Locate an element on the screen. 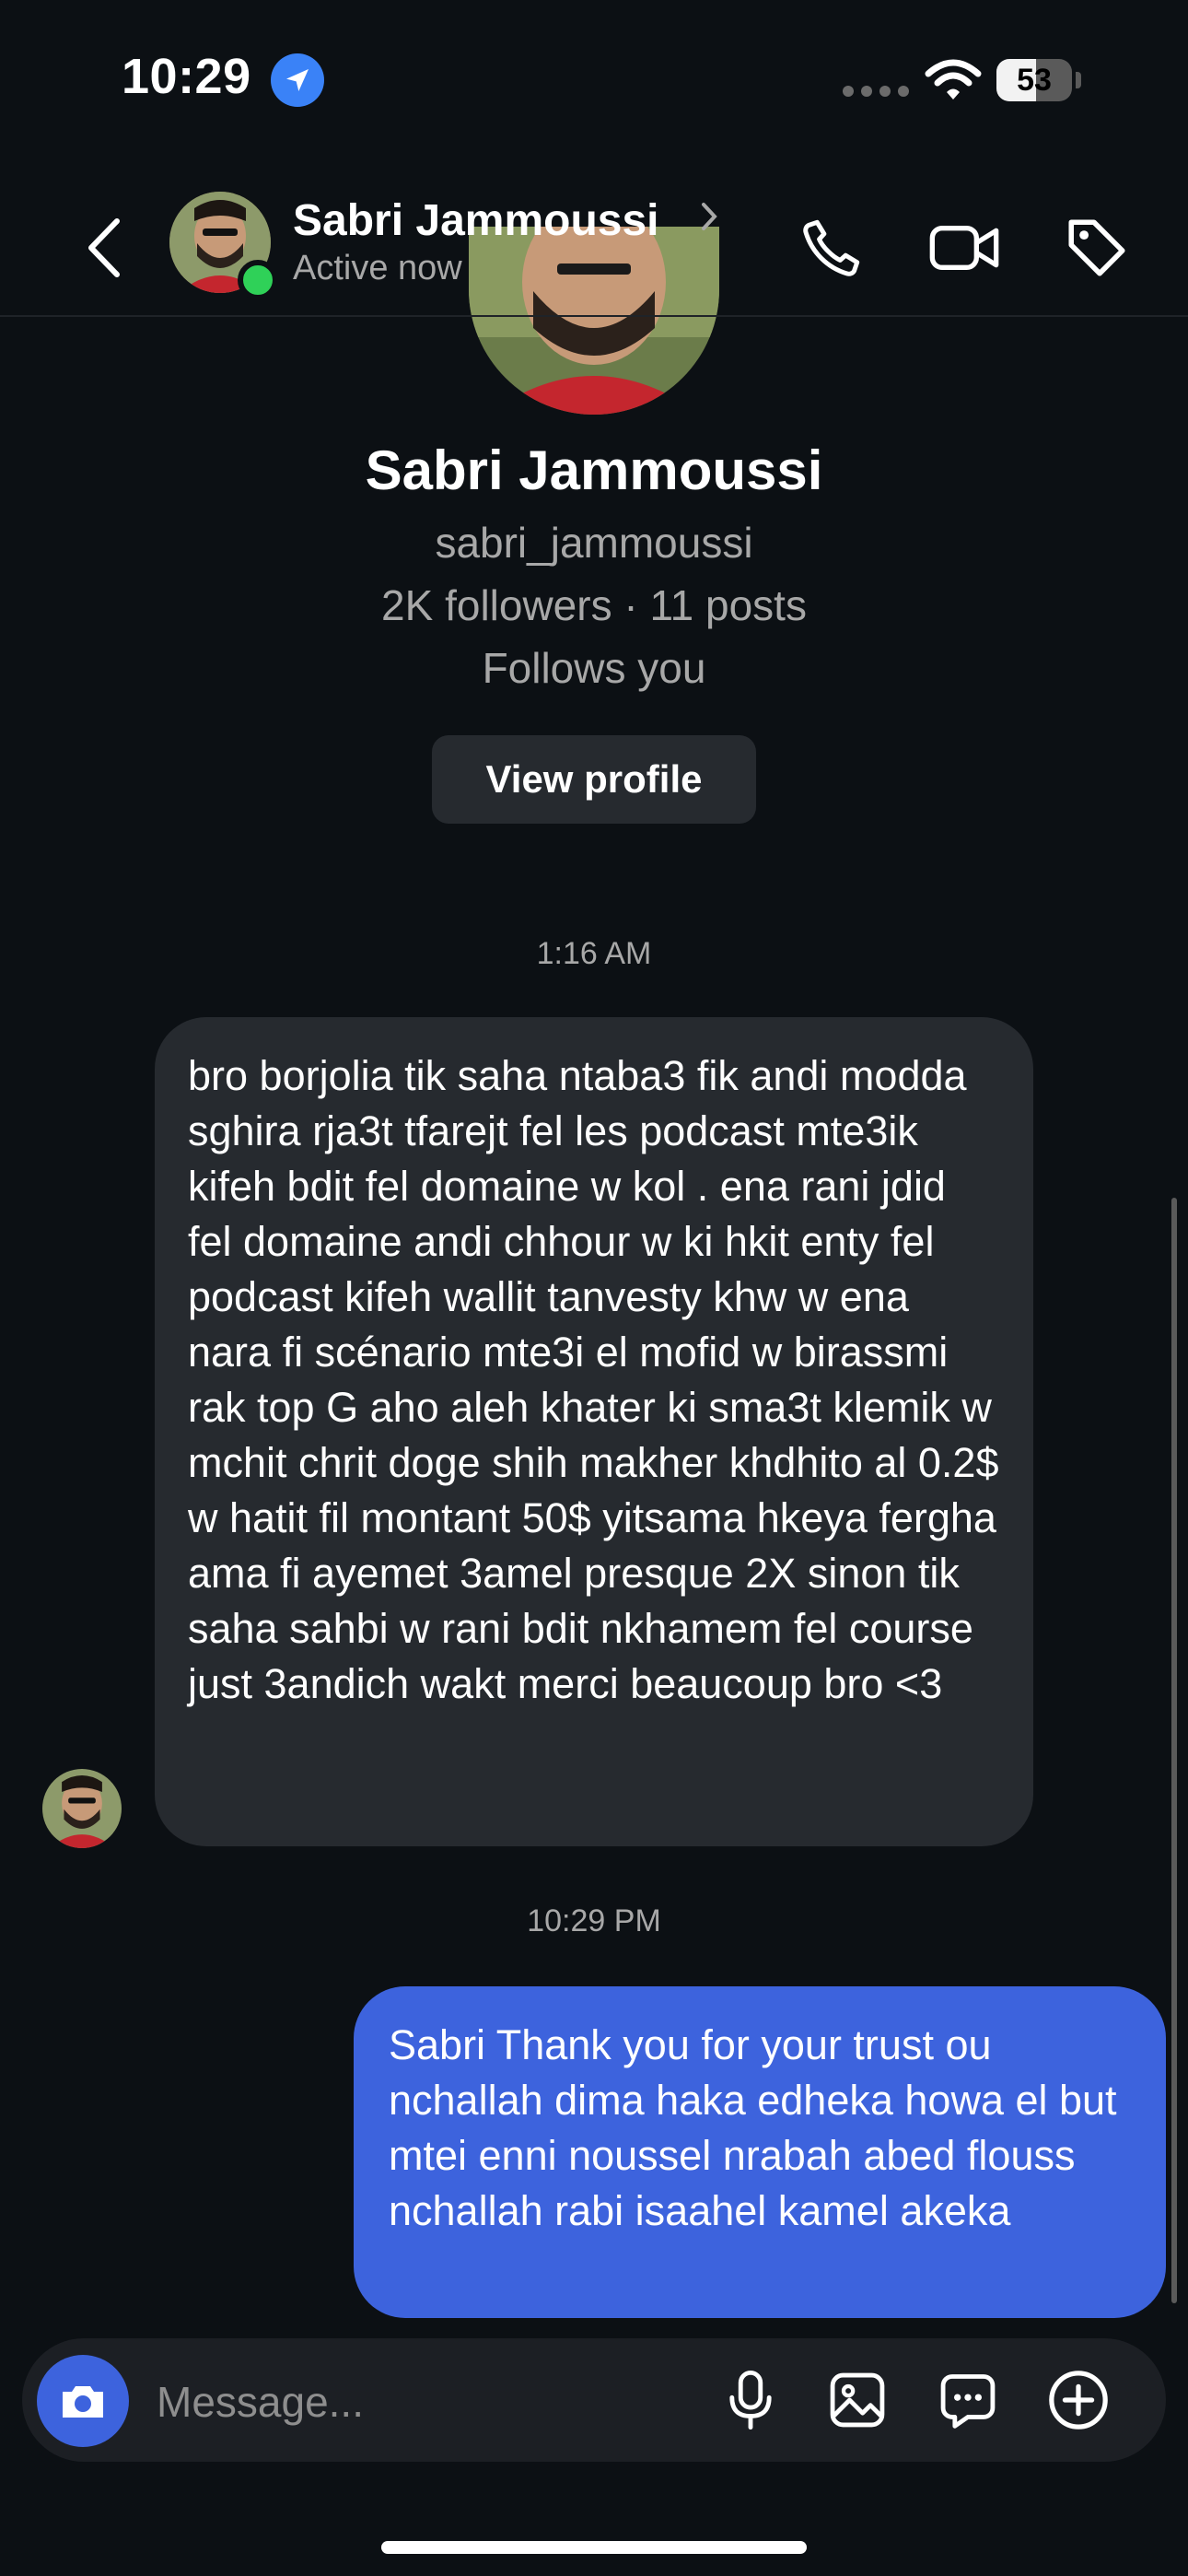 This screenshot has height=2576, width=1188. online-status-dot is located at coordinates (258, 280).